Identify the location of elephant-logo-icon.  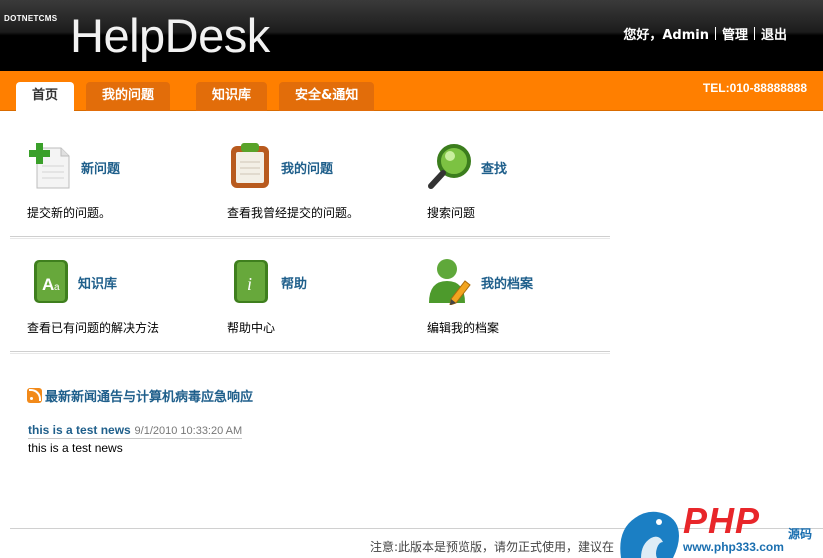
(649, 534).